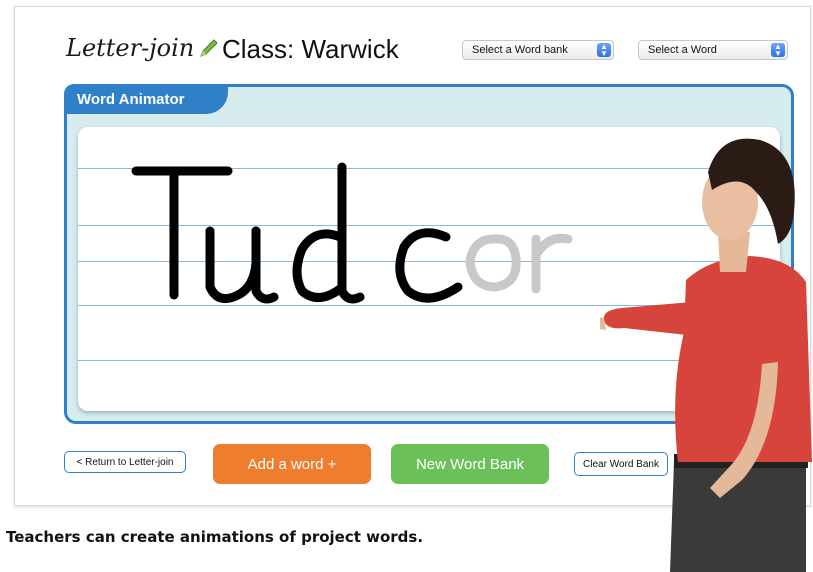 The width and height of the screenshot is (813, 572). Describe the element at coordinates (519, 263) in the screenshot. I see `remaining-letters` at that location.